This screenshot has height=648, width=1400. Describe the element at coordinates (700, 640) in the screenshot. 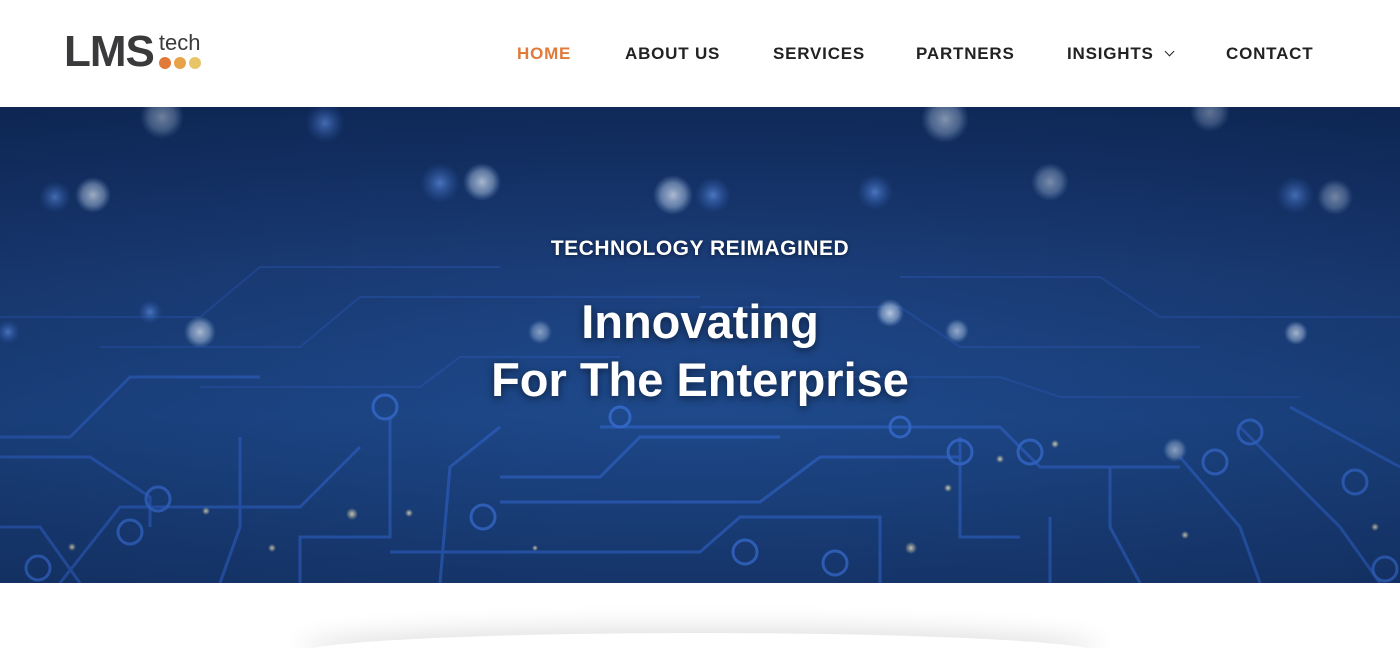

I see `content-card-shadow` at that location.